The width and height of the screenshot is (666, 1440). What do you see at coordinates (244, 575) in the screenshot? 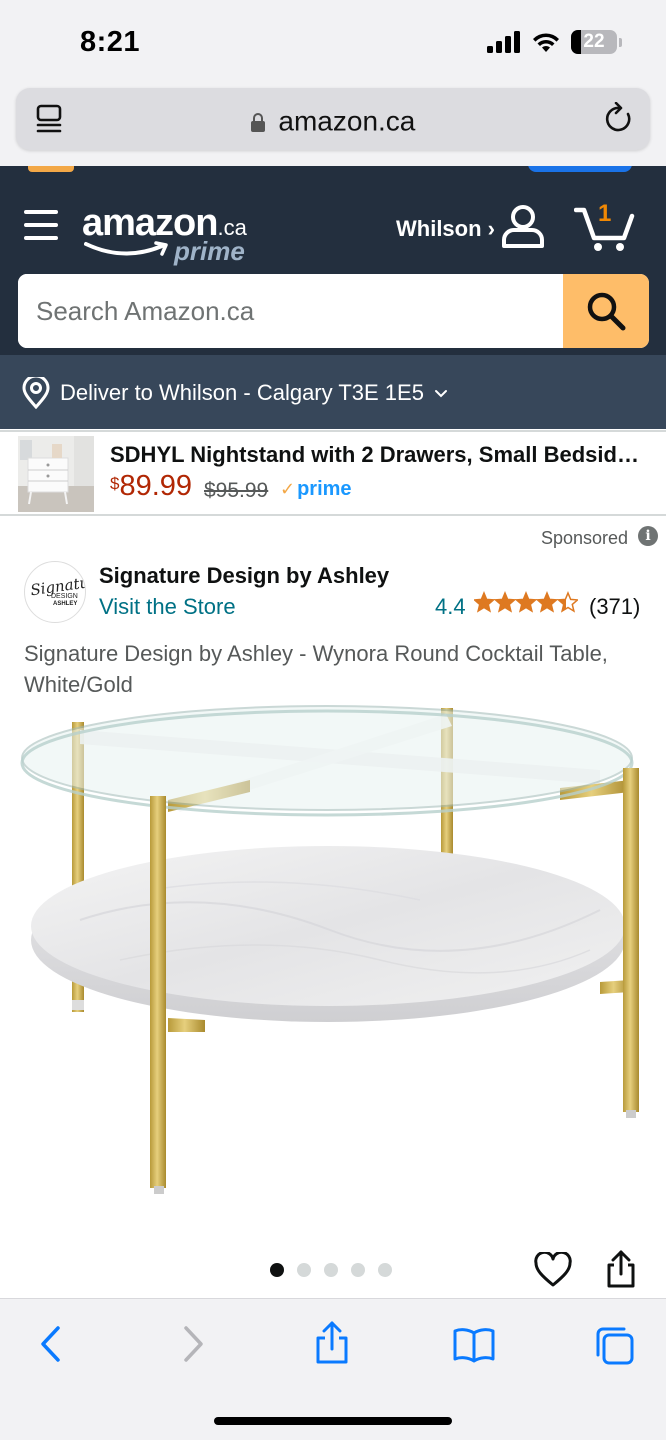
I see `brand-name: Signature Design by Ashley` at bounding box center [244, 575].